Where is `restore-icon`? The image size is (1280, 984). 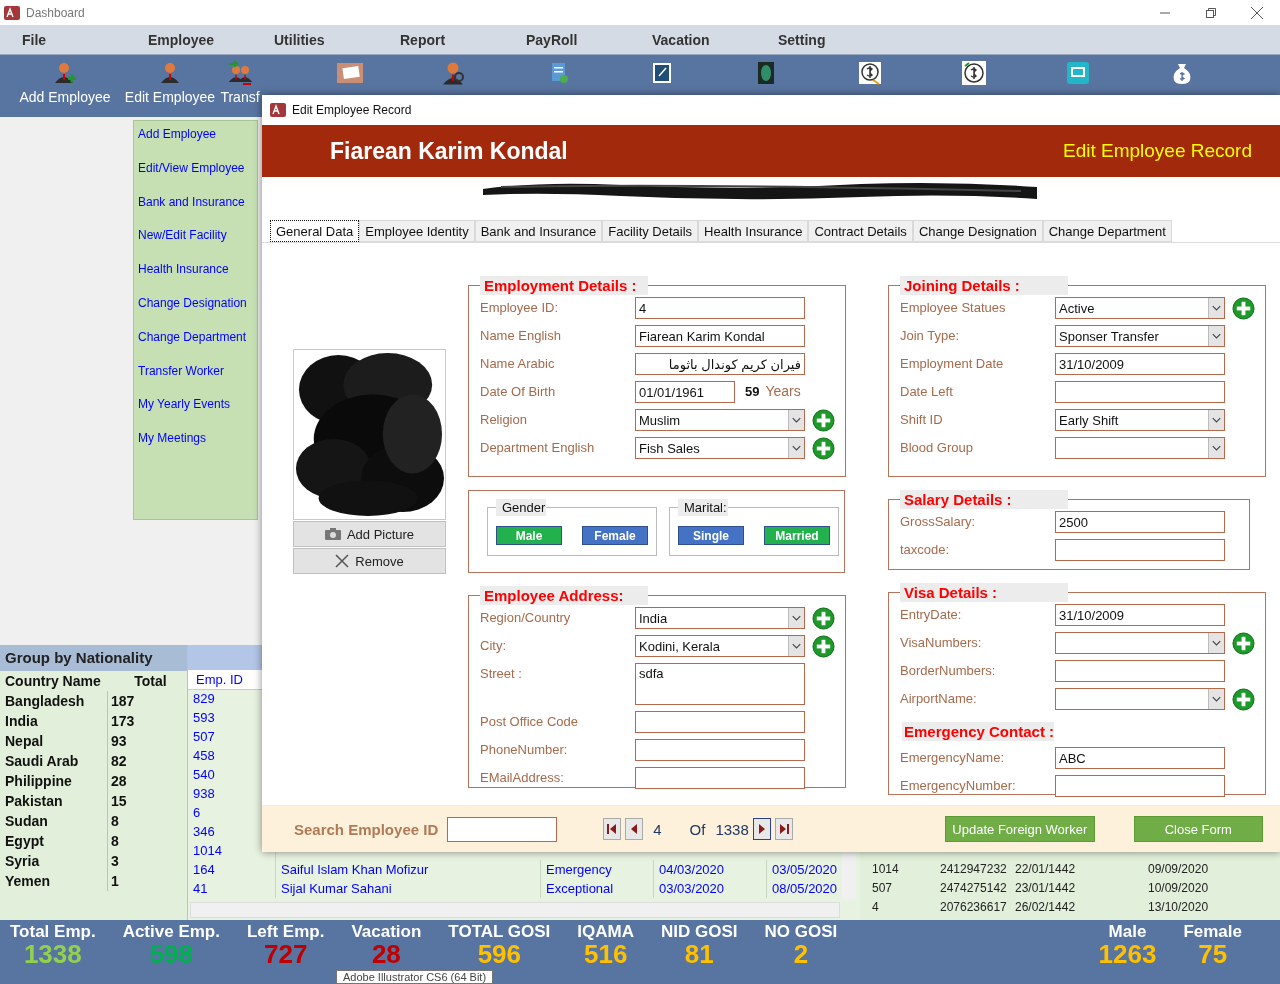 restore-icon is located at coordinates (1211, 12).